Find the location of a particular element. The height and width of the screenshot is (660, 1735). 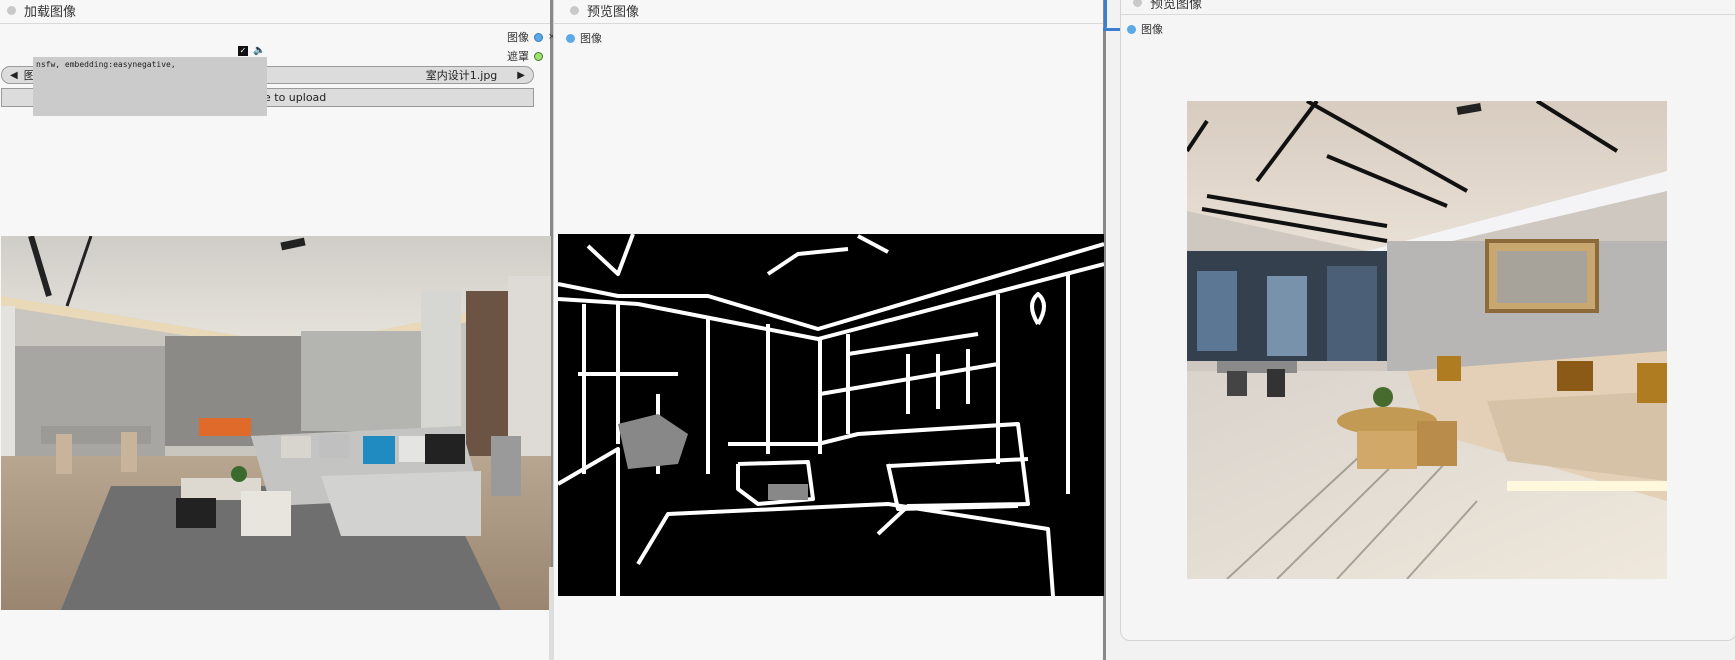

speaker-icon: 🔈 is located at coordinates (259, 50).